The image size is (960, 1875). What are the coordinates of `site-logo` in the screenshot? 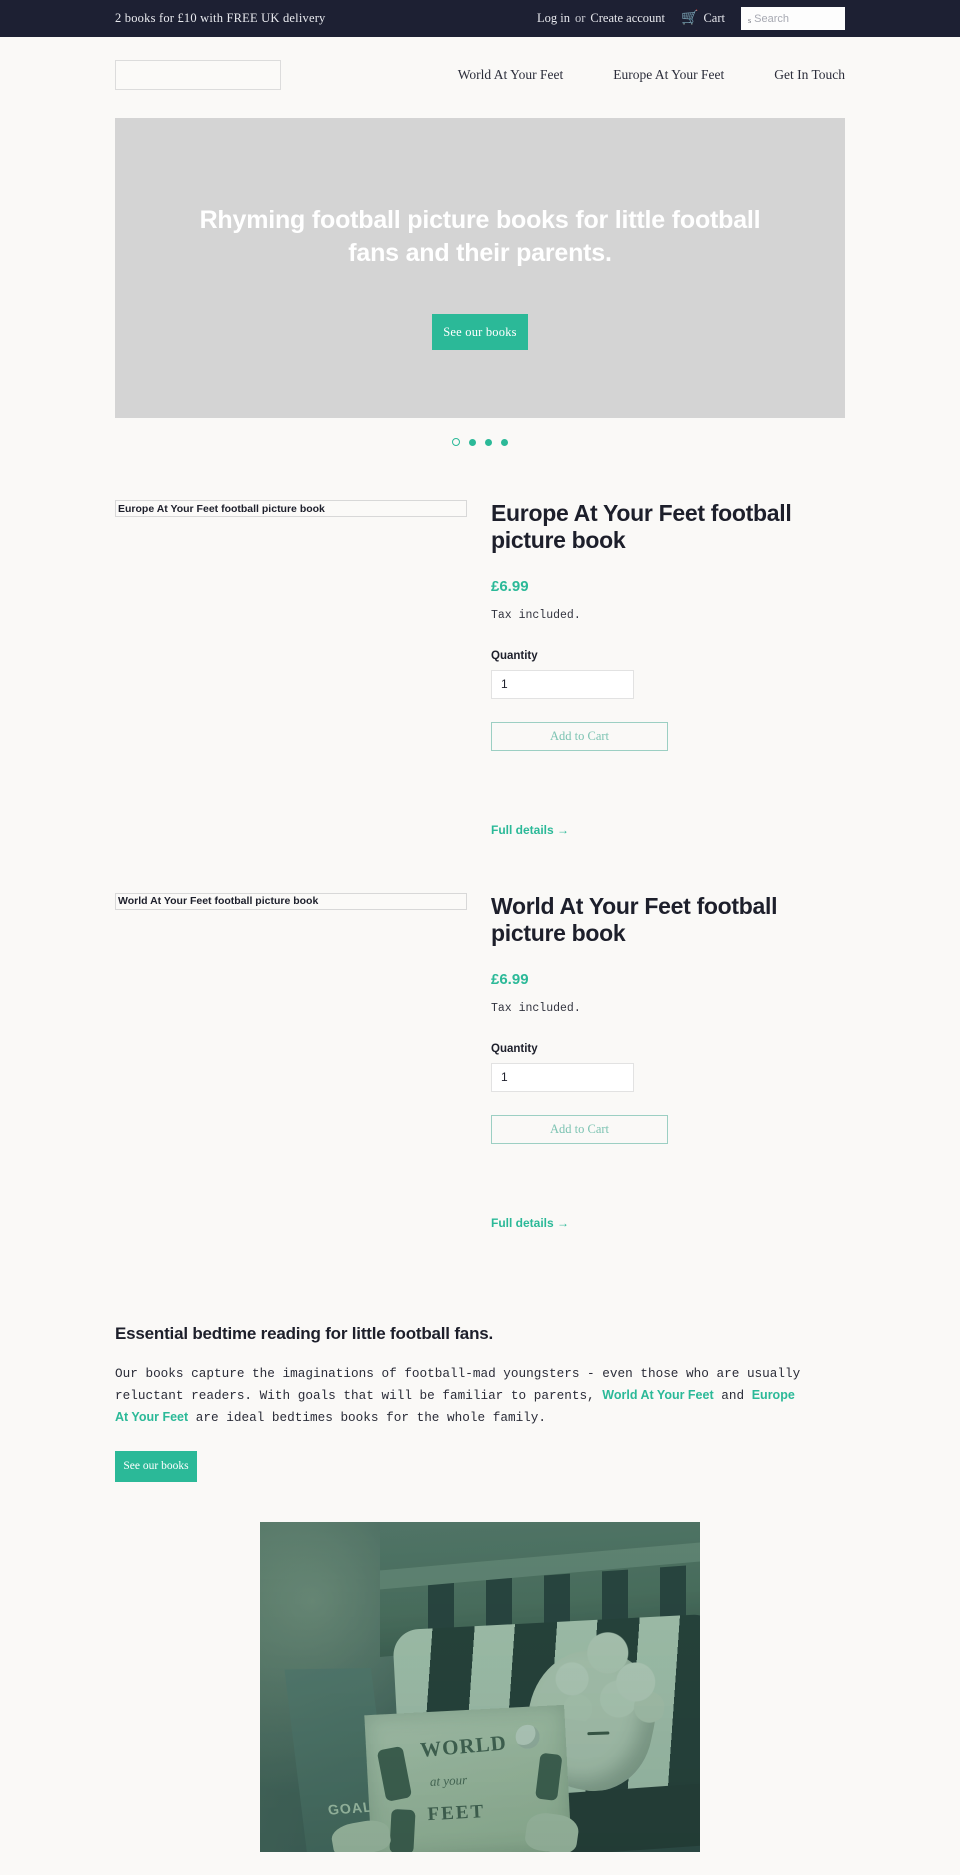 It's located at (198, 74).